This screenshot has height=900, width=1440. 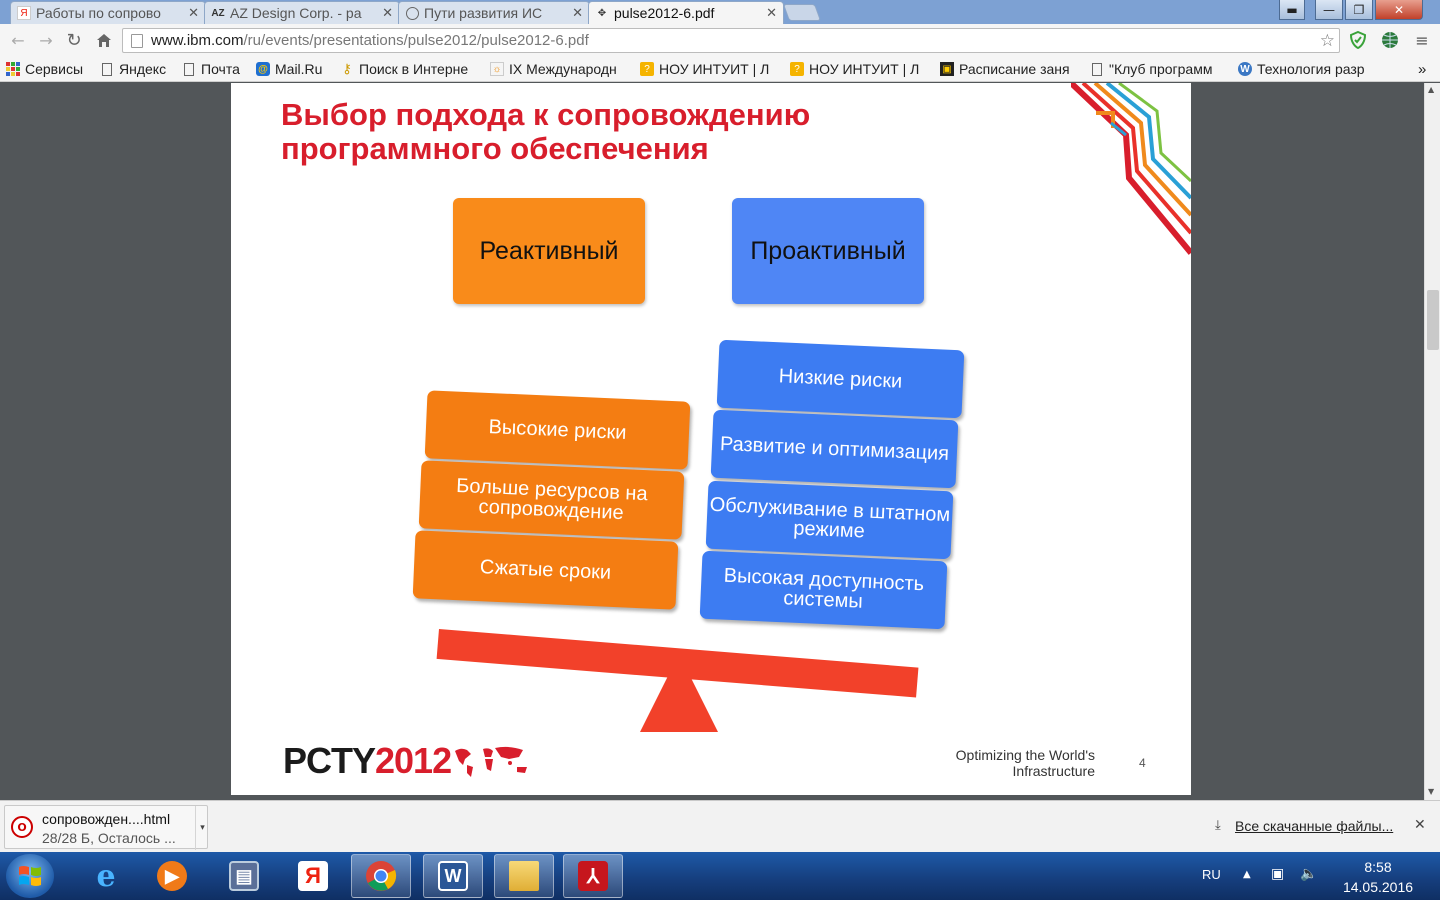 I want to click on wordpress-icon: W, so click(x=1245, y=69).